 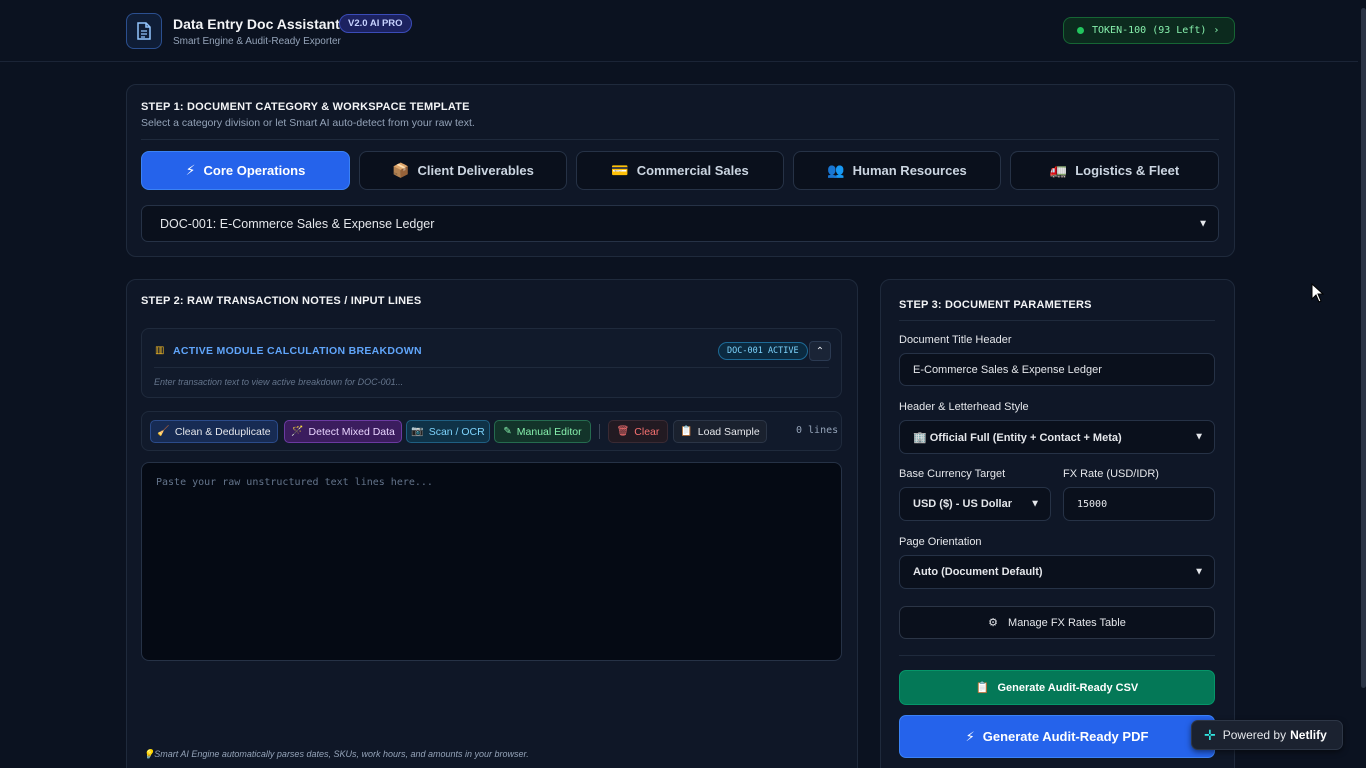 I want to click on doc-title-label: Document Title Header, so click(x=955, y=340).